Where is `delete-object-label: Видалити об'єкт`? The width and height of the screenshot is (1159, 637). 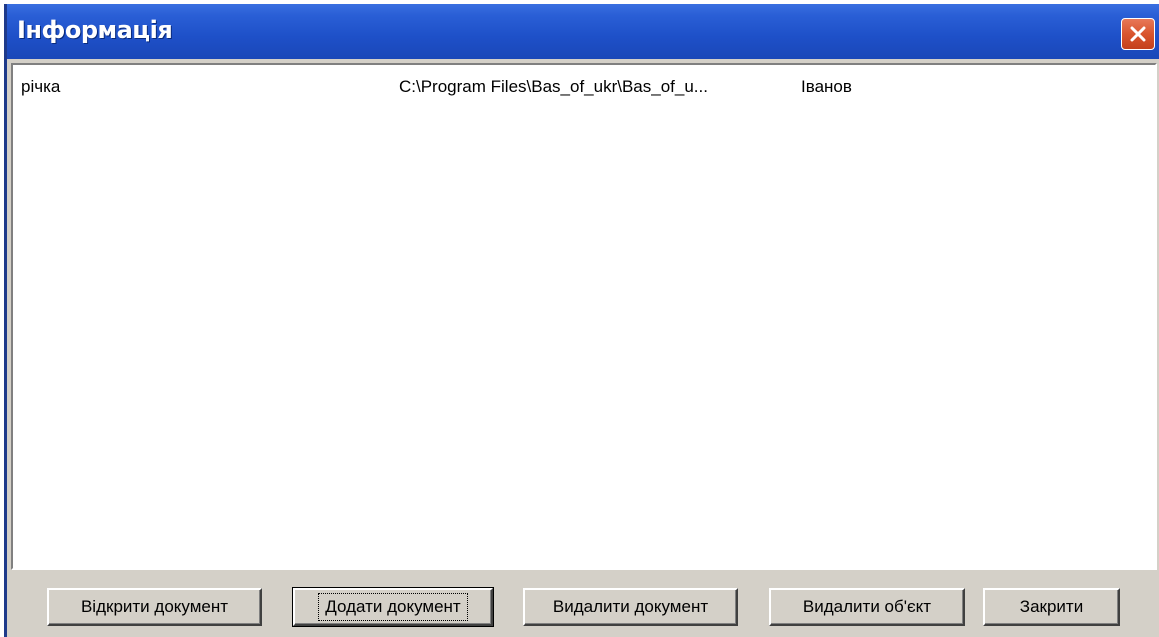 delete-object-label: Видалити об'єкт is located at coordinates (867, 606).